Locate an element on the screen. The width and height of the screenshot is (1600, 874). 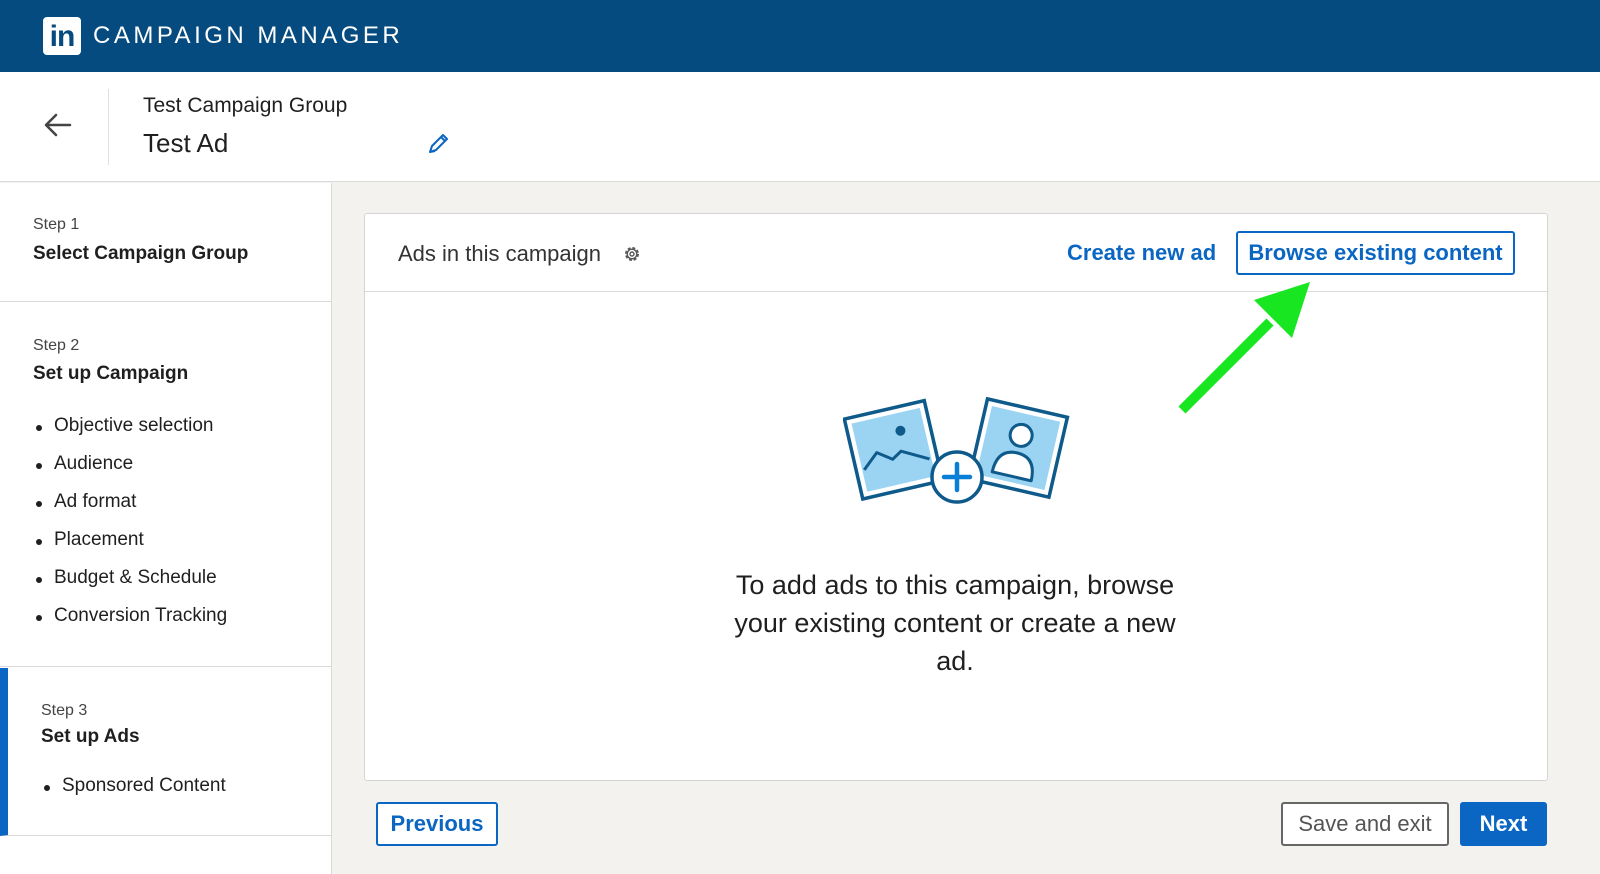
substep-sponsored-content: Sponsored Content is located at coordinates (133, 786).